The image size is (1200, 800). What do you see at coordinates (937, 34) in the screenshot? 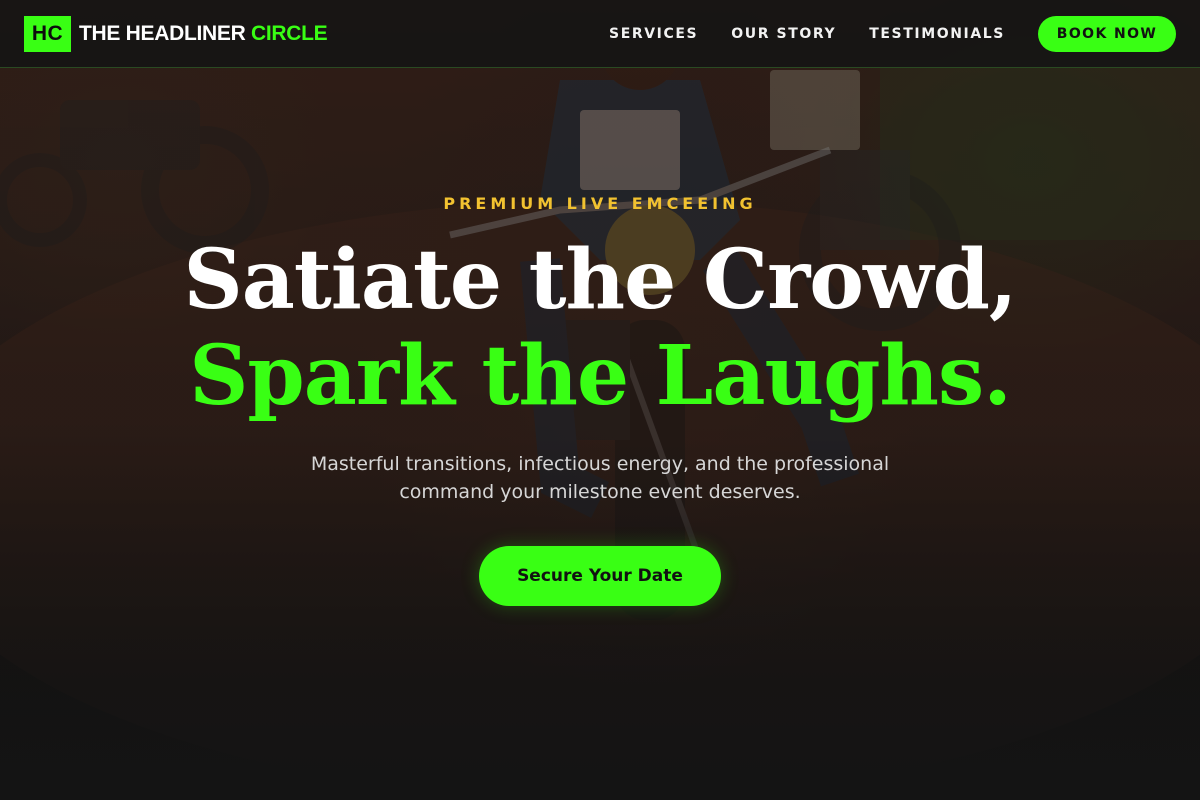
I see `nav-link-testimonials: TESTIMONIALS` at bounding box center [937, 34].